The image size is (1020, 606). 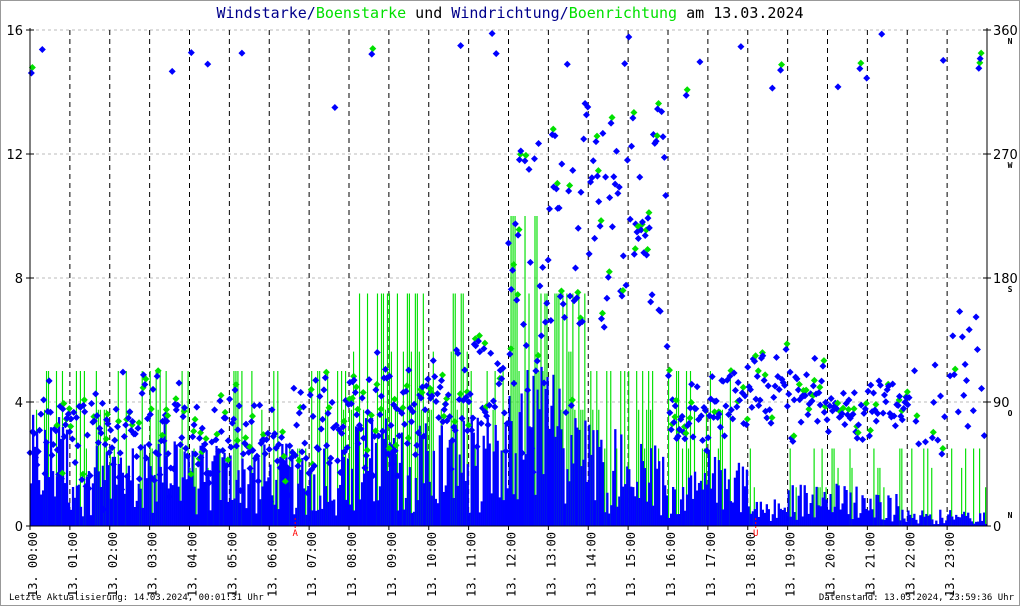 I want to click on x-tick-label: 13. 08:00, so click(x=352, y=564).